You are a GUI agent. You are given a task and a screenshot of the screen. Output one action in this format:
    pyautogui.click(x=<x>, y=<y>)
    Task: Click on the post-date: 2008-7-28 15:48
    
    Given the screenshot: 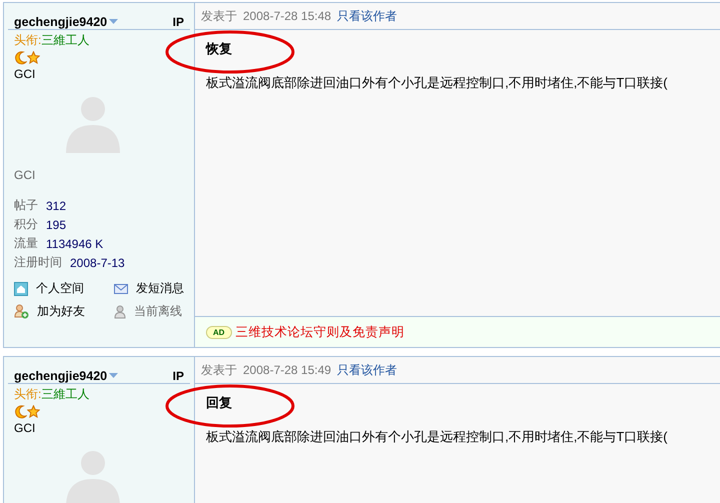 What is the action you would take?
    pyautogui.click(x=287, y=16)
    